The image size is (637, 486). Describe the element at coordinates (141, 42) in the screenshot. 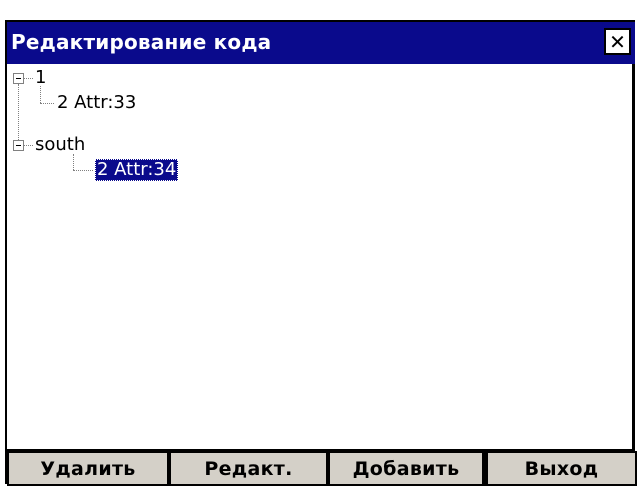

I see `dialog-title: Редактирование кода` at that location.